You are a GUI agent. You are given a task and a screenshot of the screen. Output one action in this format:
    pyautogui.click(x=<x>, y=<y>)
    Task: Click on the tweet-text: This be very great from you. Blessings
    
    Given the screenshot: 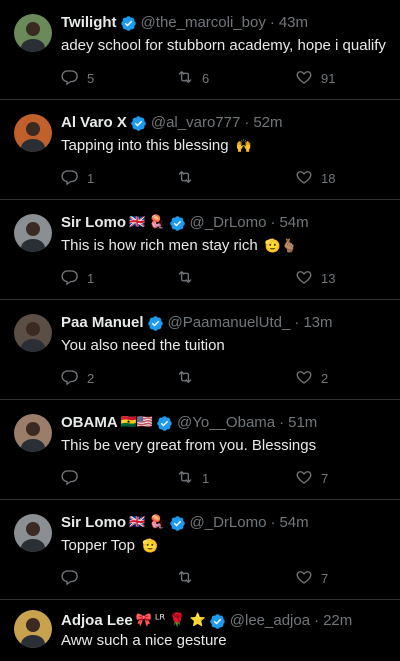 What is the action you would take?
    pyautogui.click(x=188, y=446)
    